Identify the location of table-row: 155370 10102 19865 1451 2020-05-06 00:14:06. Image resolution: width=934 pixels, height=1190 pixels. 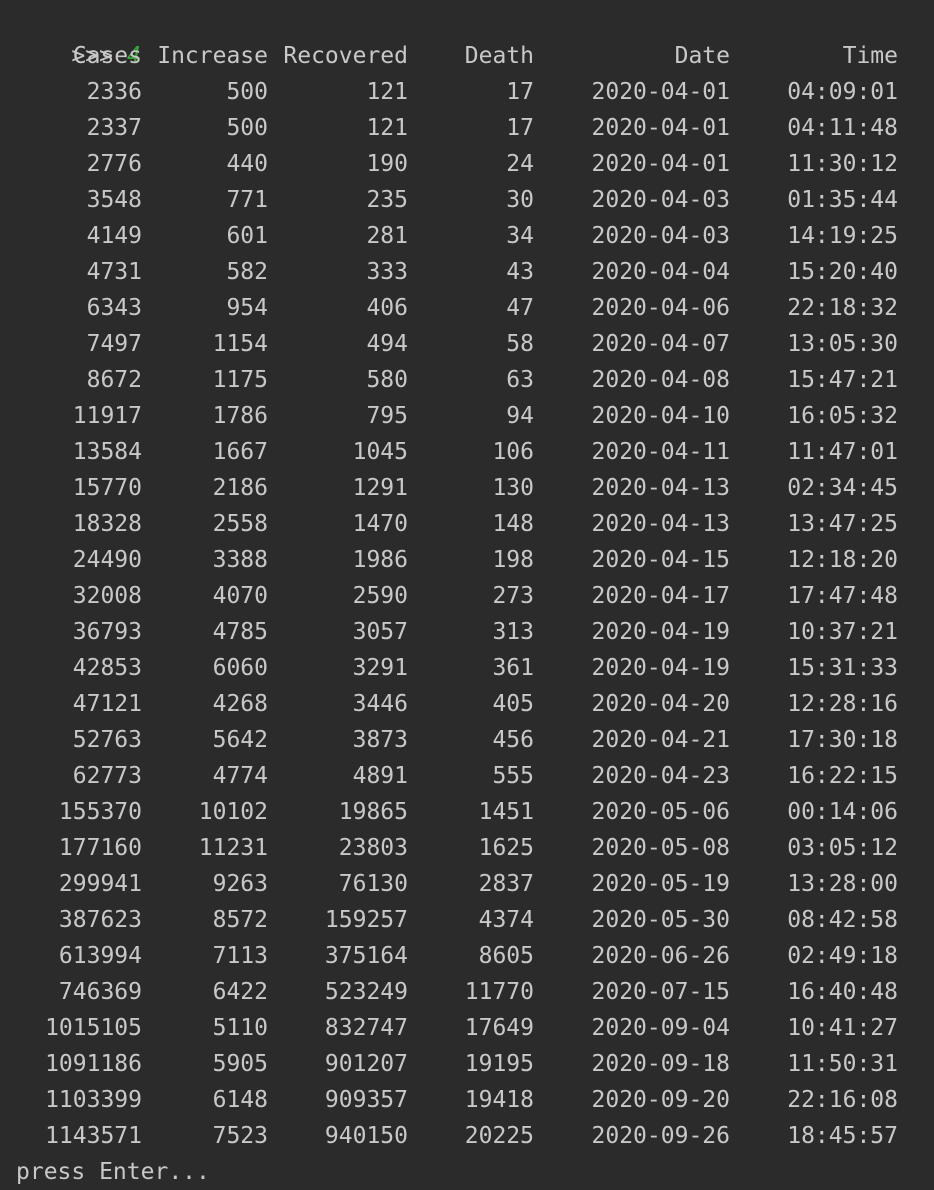
(467, 812).